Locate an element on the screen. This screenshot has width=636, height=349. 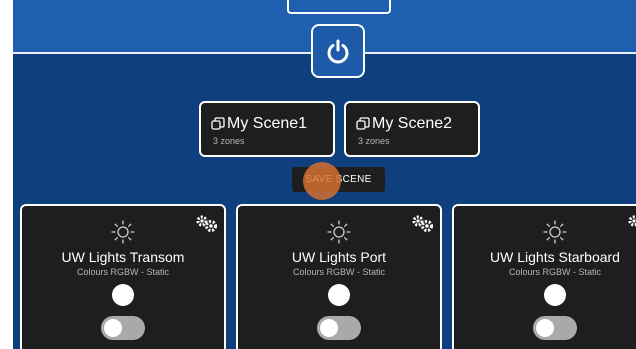
power-button is located at coordinates (338, 51).